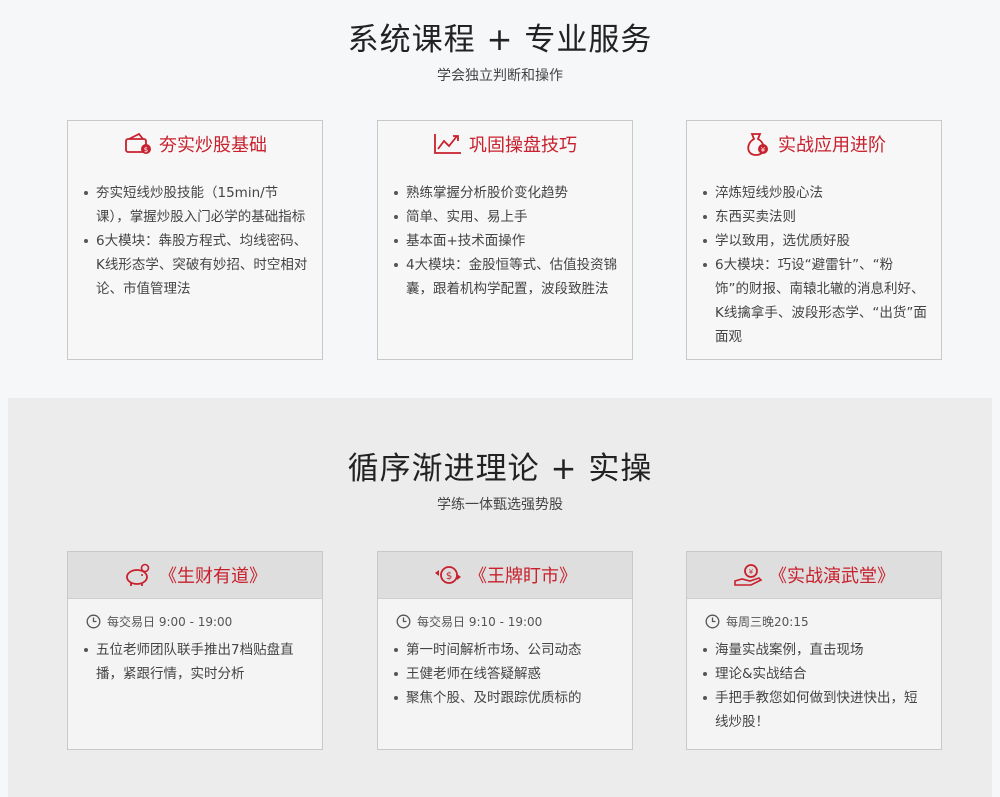 This screenshot has height=797, width=1000. Describe the element at coordinates (814, 614) in the screenshot. I see `schedule: 每周三晚20:15` at that location.